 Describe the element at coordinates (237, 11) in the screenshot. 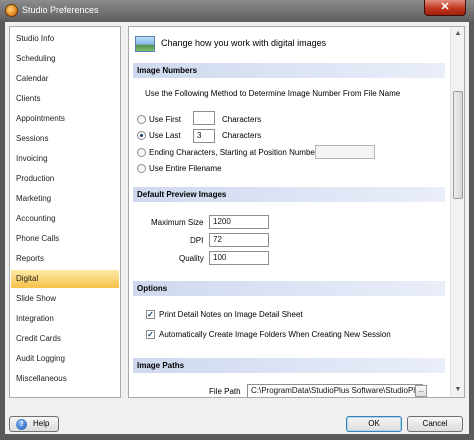

I see `title-bar: Studio Preferences ✕` at that location.